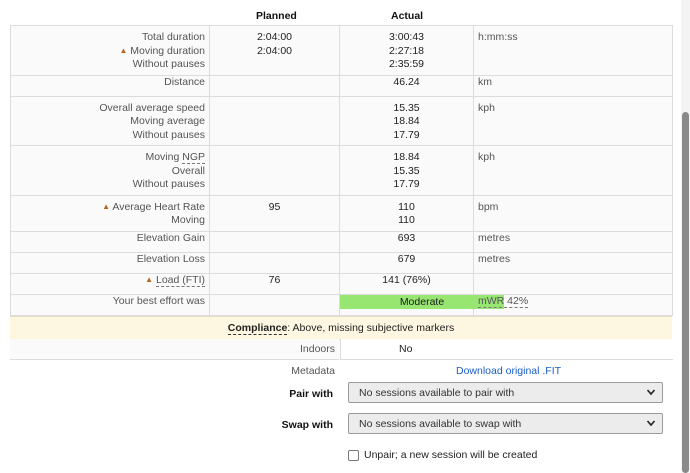  I want to click on table-row-effort: Your best effort was Moderate mWR 42%, so click(341, 304).